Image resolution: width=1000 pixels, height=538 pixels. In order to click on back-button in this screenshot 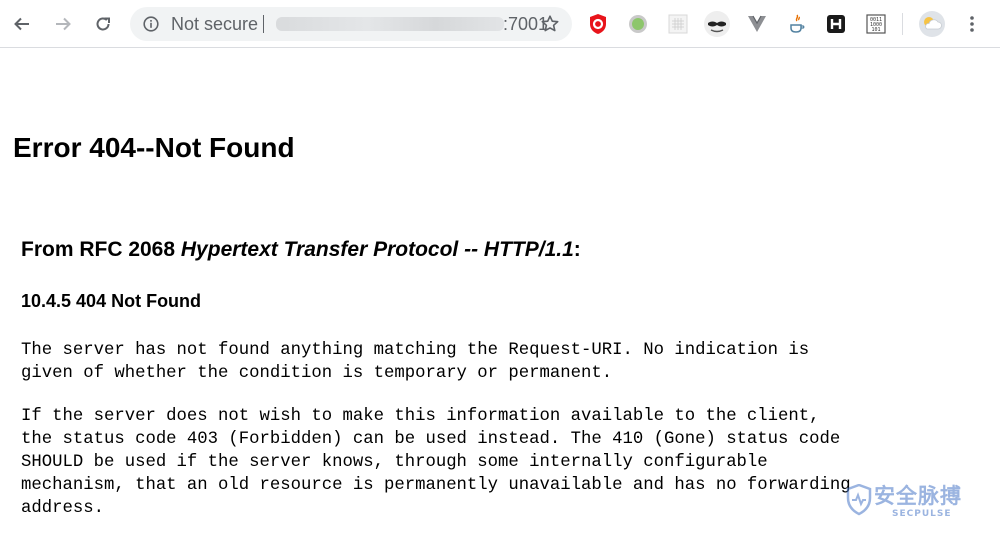, I will do `click(22, 24)`.